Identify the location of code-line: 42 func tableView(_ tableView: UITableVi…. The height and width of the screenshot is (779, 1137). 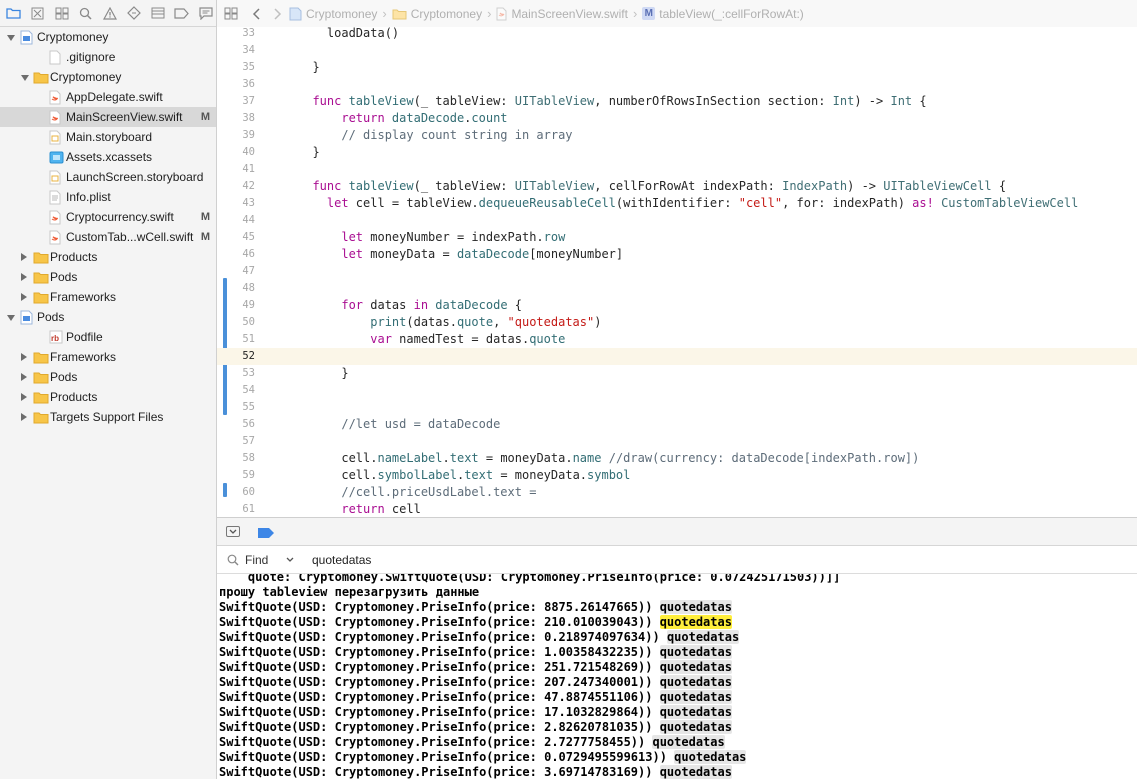
(677, 186).